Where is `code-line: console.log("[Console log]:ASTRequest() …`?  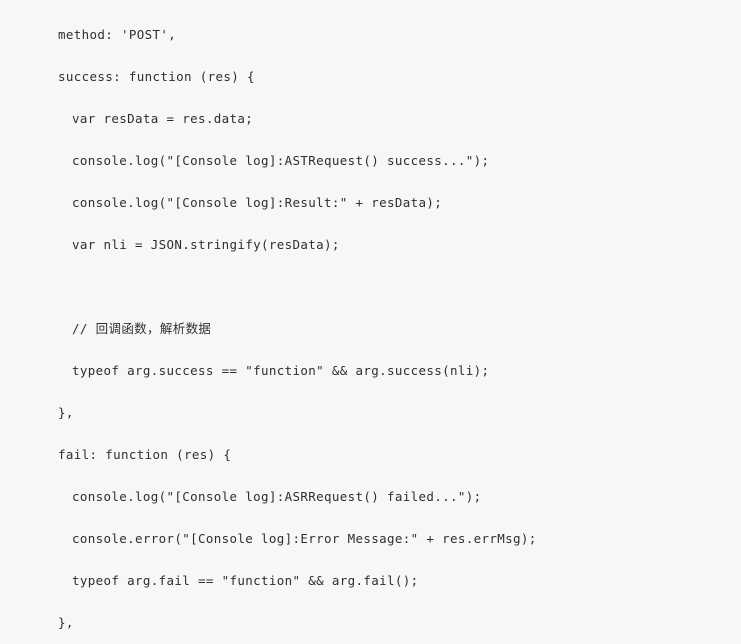
code-line: console.log("[Console log]:ASTRequest() … is located at coordinates (281, 160).